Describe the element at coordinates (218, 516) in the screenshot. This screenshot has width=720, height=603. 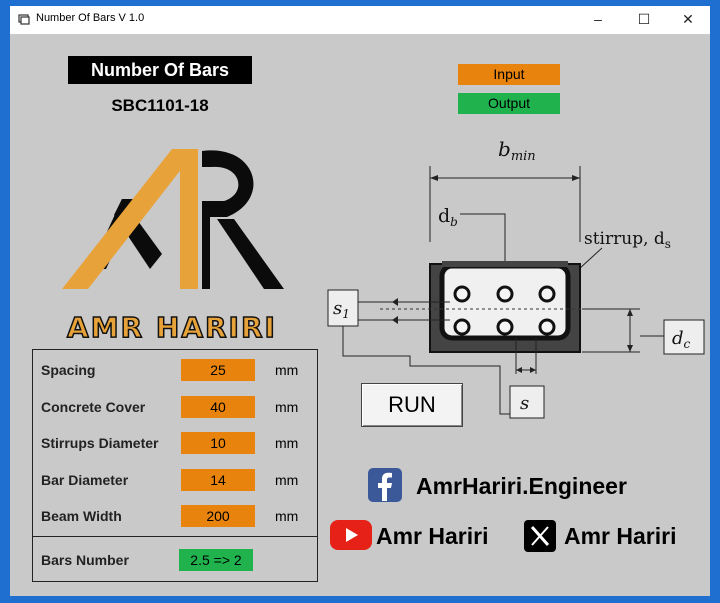
I see `beam-width-input: 200` at that location.